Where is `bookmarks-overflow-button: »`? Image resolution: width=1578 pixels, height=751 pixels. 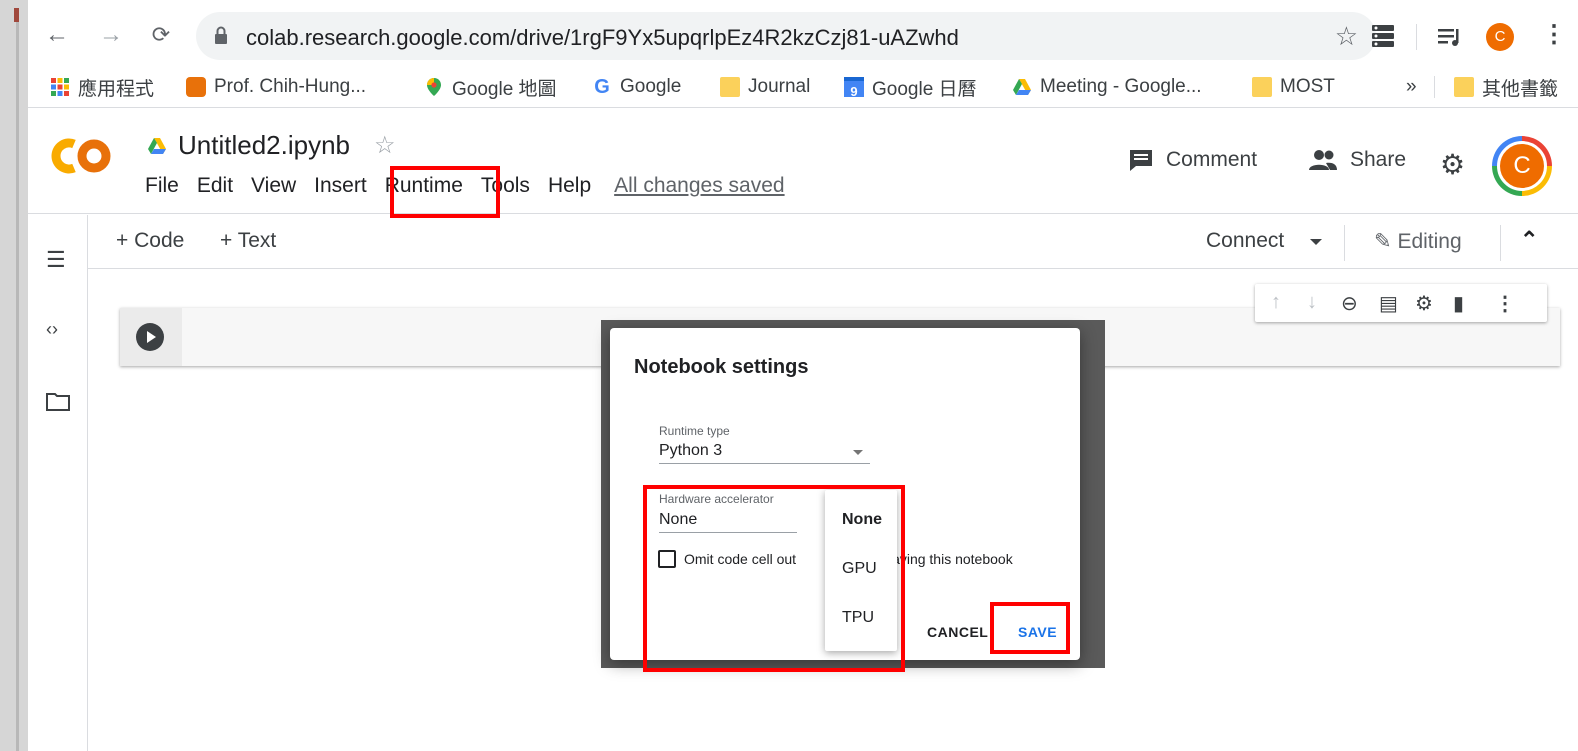 bookmarks-overflow-button: » is located at coordinates (1411, 87).